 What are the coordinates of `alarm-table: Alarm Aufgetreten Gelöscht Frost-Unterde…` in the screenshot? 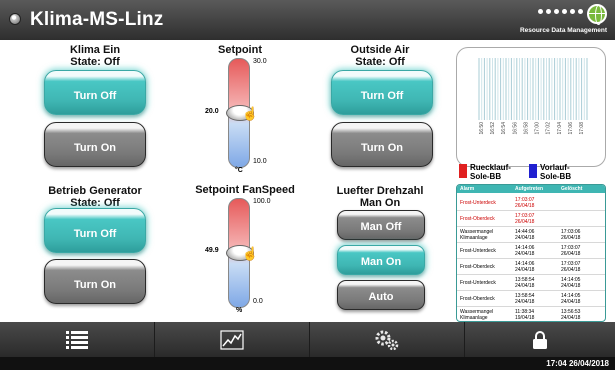 It's located at (531, 253).